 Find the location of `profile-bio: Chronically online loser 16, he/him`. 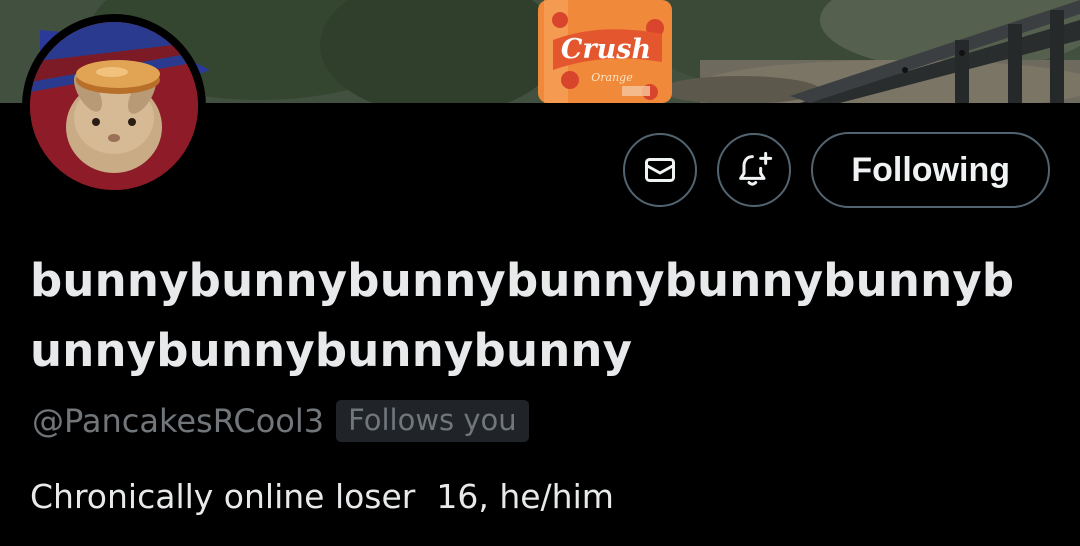

profile-bio: Chronically online loser 16, he/him is located at coordinates (322, 496).